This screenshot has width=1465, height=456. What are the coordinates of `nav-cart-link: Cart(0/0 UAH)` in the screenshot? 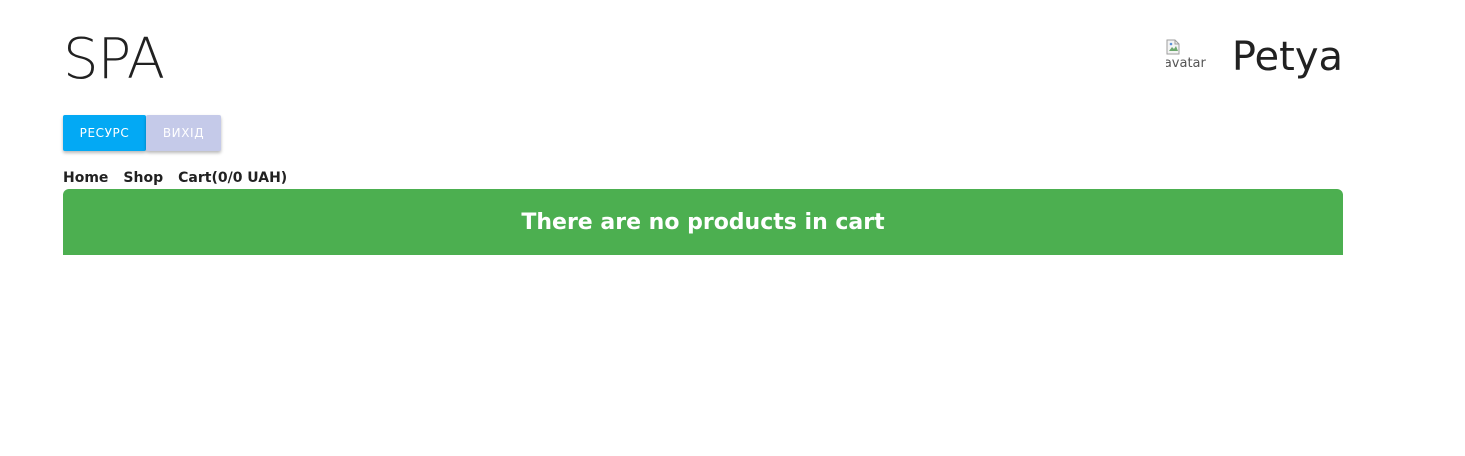 It's located at (232, 178).